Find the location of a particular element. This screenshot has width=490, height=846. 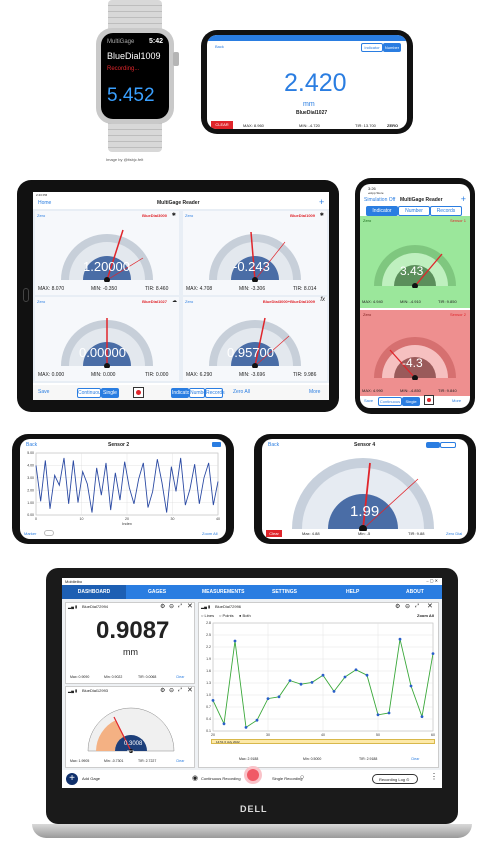

tab-indicator is located at coordinates (433, 445).